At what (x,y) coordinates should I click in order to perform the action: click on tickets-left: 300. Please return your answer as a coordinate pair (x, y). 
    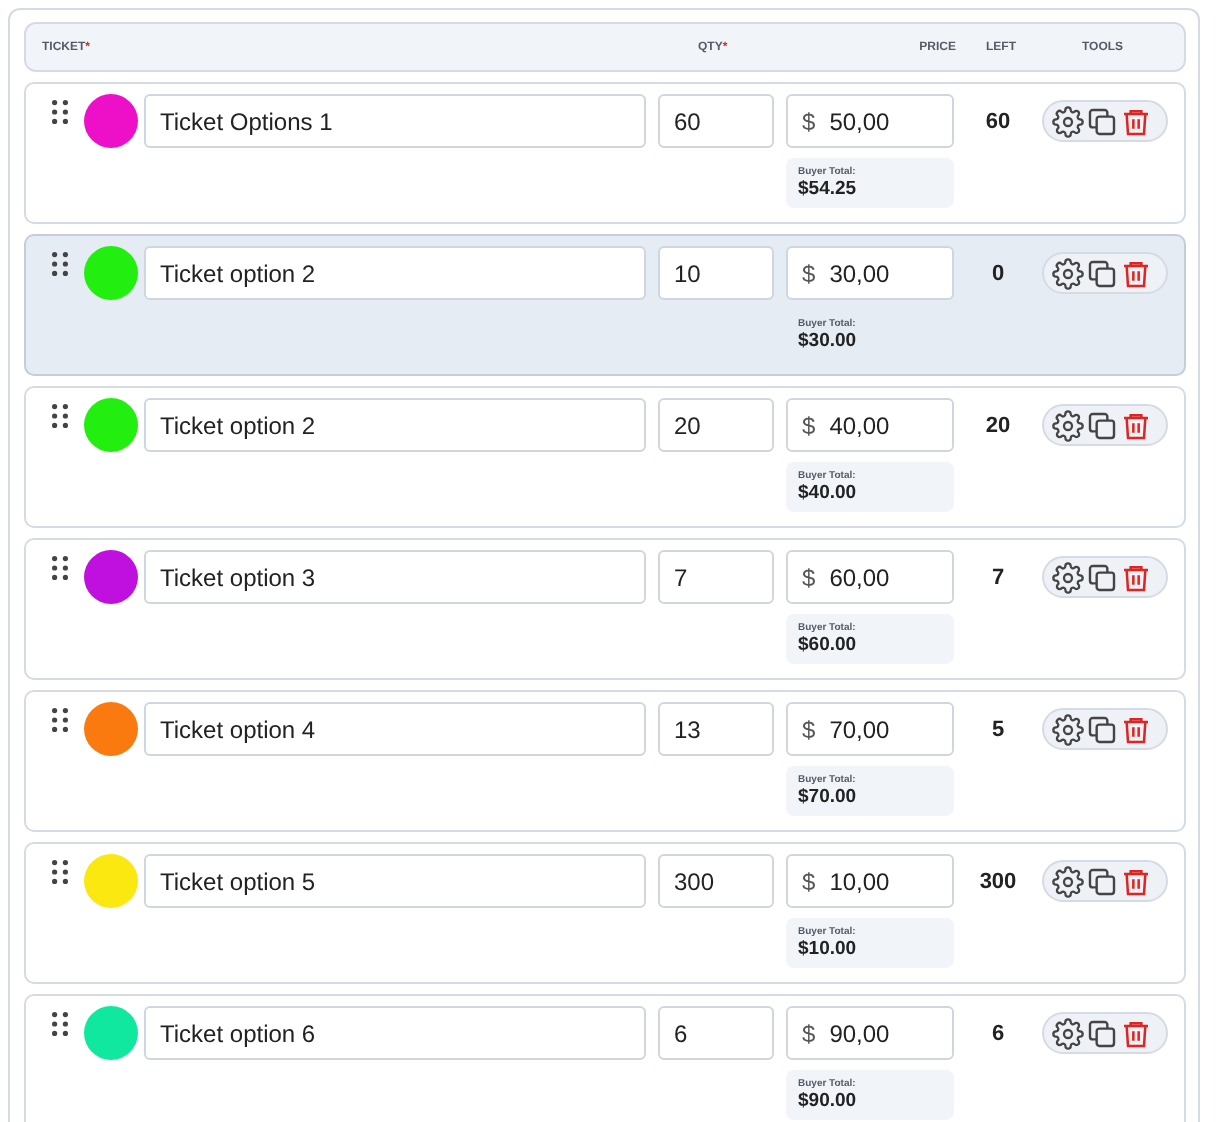
    Looking at the image, I should click on (998, 881).